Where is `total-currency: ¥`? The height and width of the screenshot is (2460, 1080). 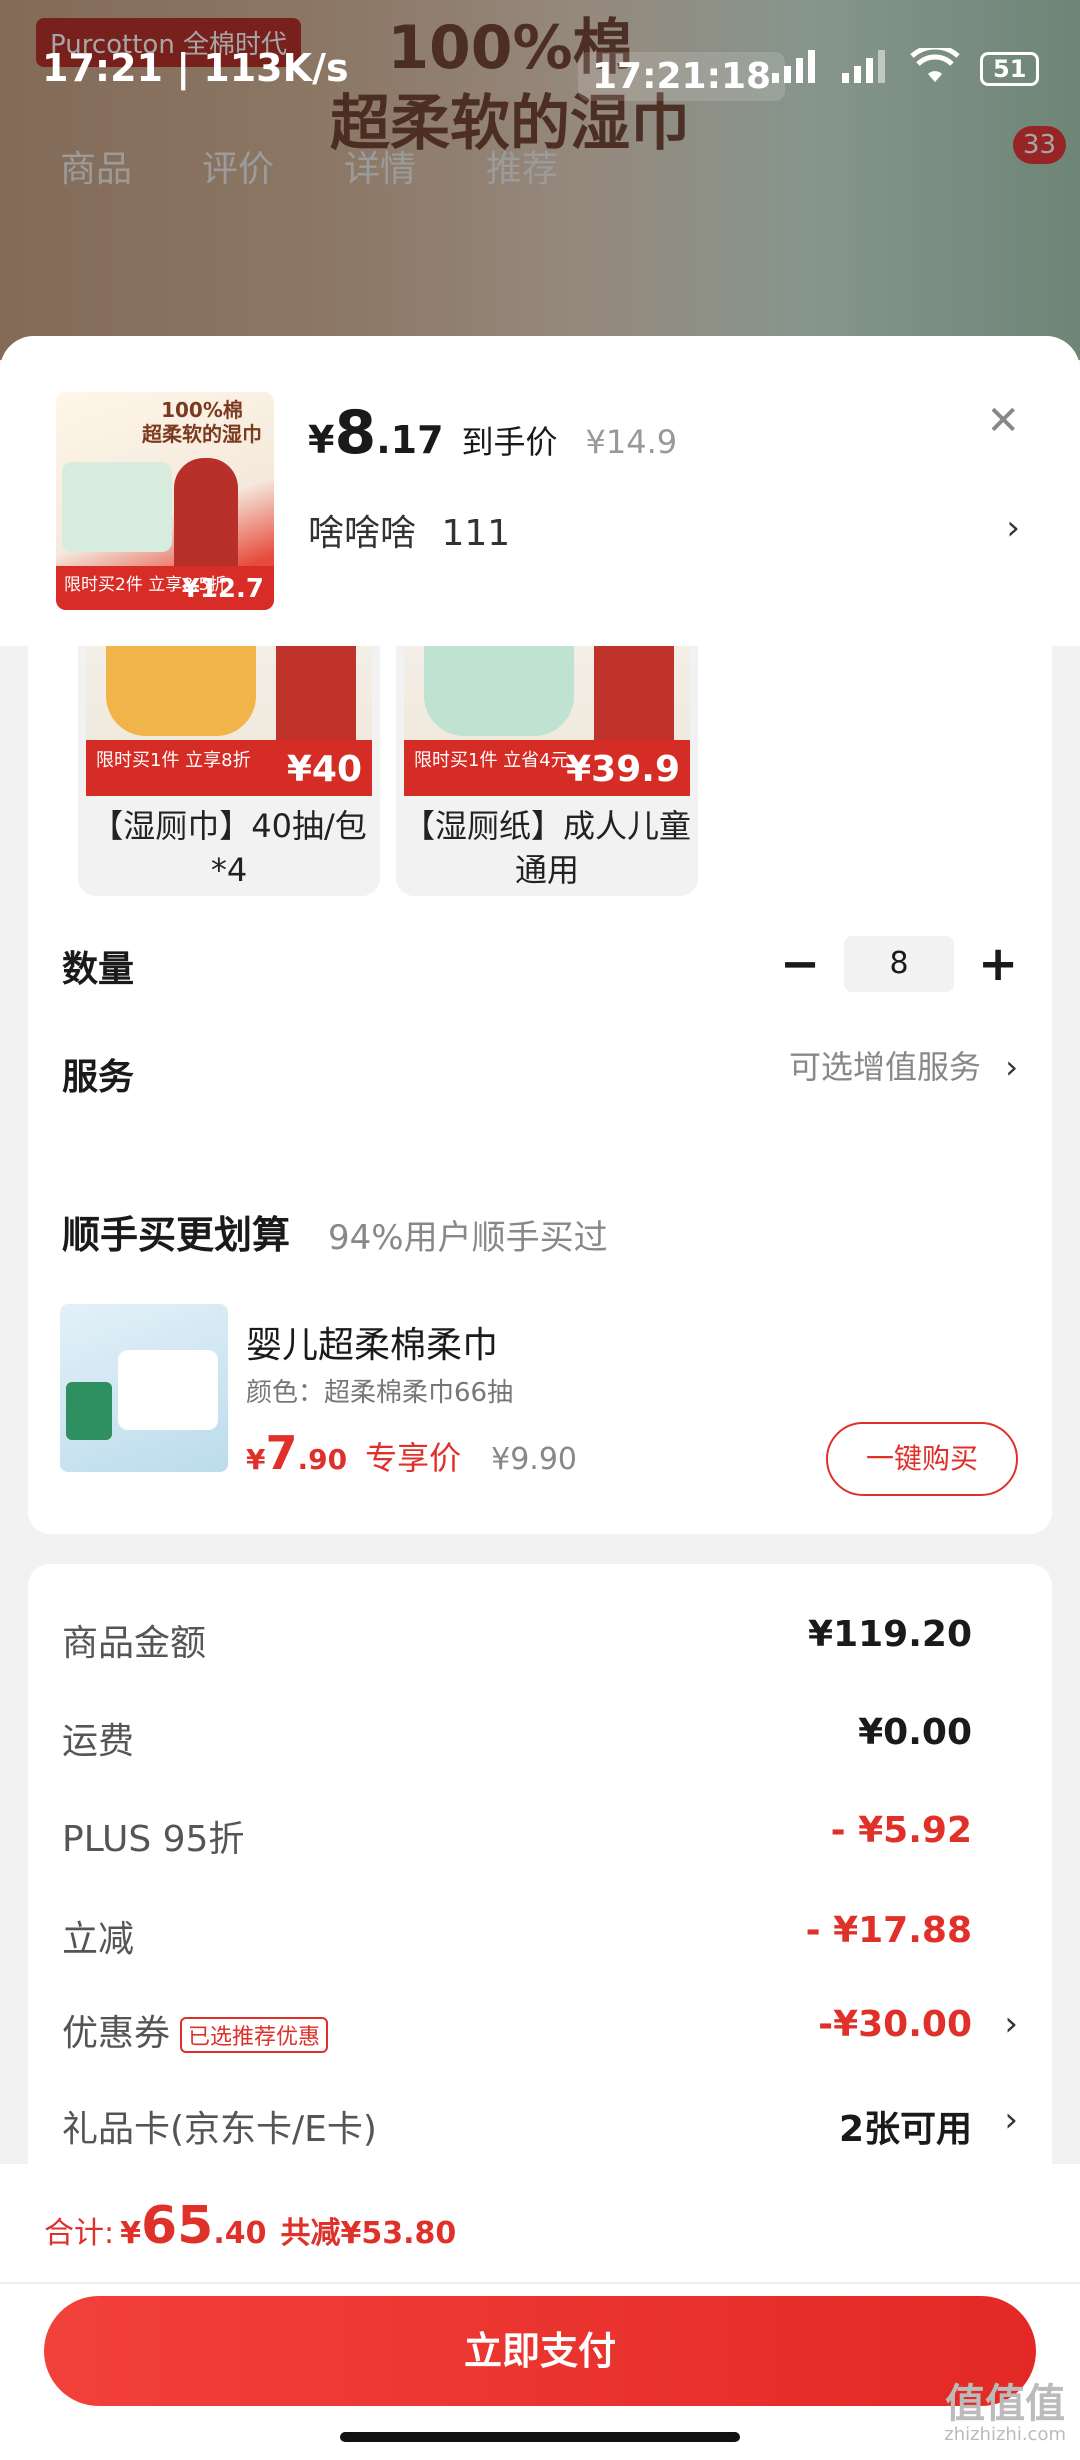
total-currency: ¥ is located at coordinates (130, 2233).